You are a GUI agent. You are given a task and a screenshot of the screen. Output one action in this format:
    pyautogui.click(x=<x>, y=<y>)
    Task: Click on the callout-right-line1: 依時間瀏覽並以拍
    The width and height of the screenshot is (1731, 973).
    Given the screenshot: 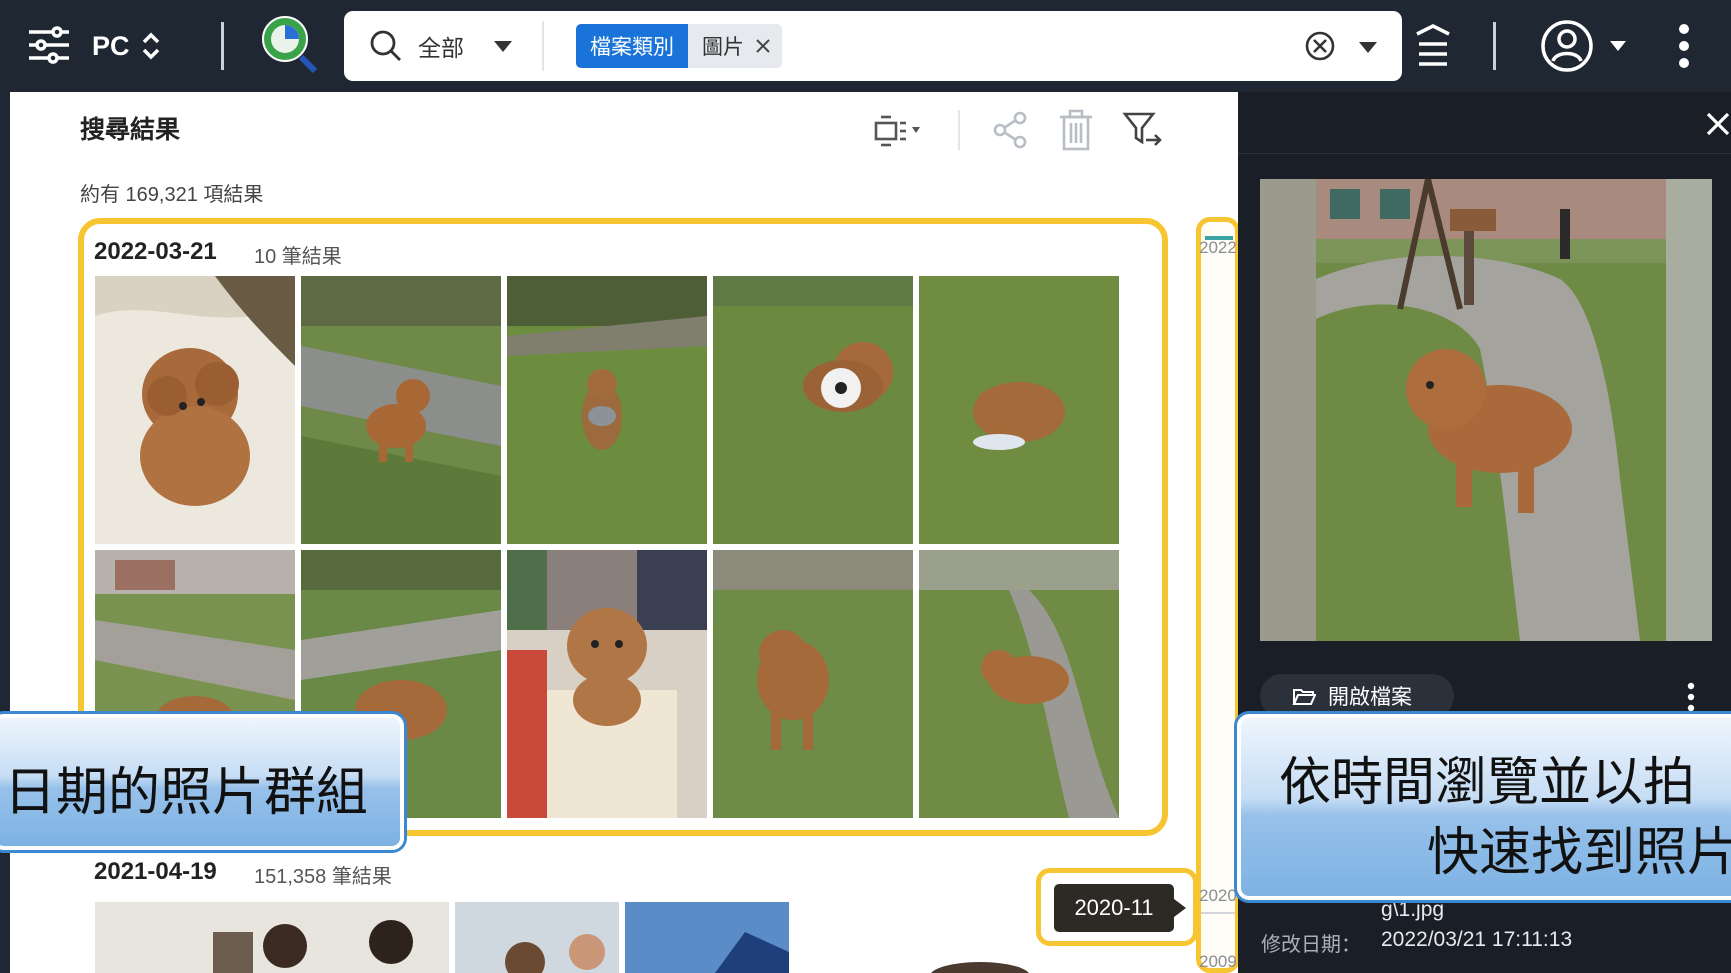 What is the action you would take?
    pyautogui.click(x=1487, y=783)
    